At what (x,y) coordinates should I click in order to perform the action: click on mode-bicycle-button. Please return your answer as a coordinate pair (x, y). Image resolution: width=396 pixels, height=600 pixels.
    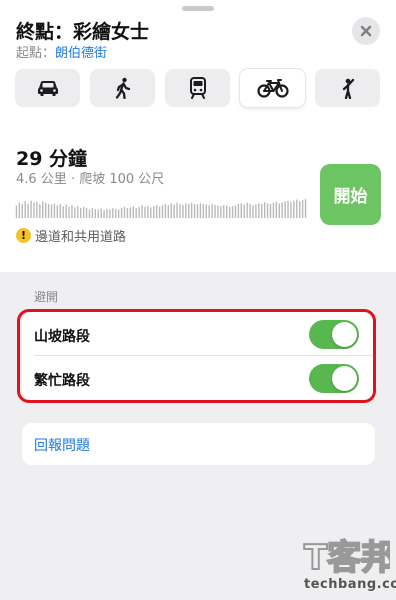
    Looking at the image, I should click on (272, 88).